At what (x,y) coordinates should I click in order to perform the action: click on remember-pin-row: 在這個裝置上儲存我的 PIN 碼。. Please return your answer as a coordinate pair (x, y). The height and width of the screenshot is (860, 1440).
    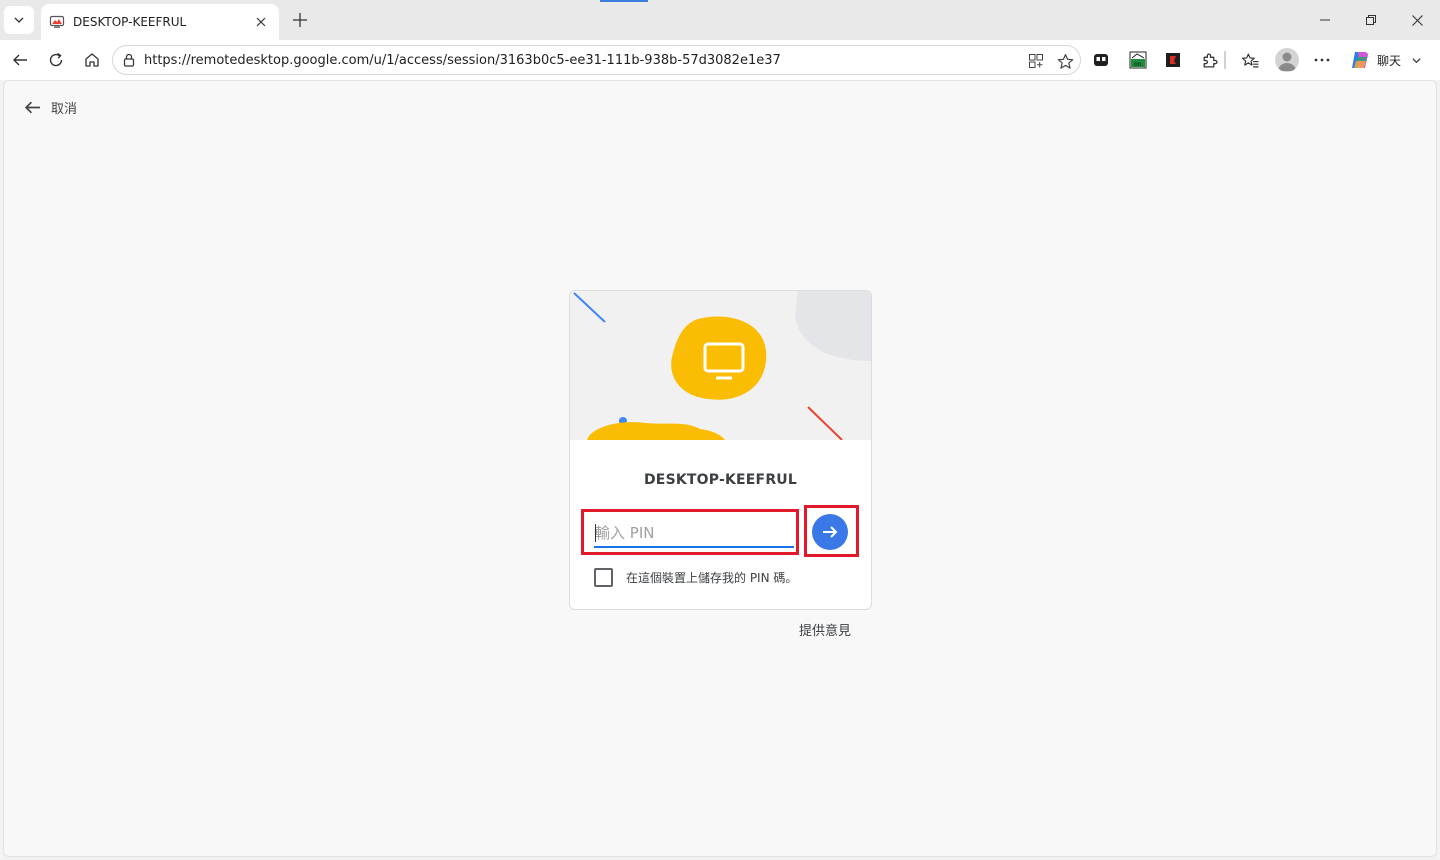
    Looking at the image, I should click on (695, 577).